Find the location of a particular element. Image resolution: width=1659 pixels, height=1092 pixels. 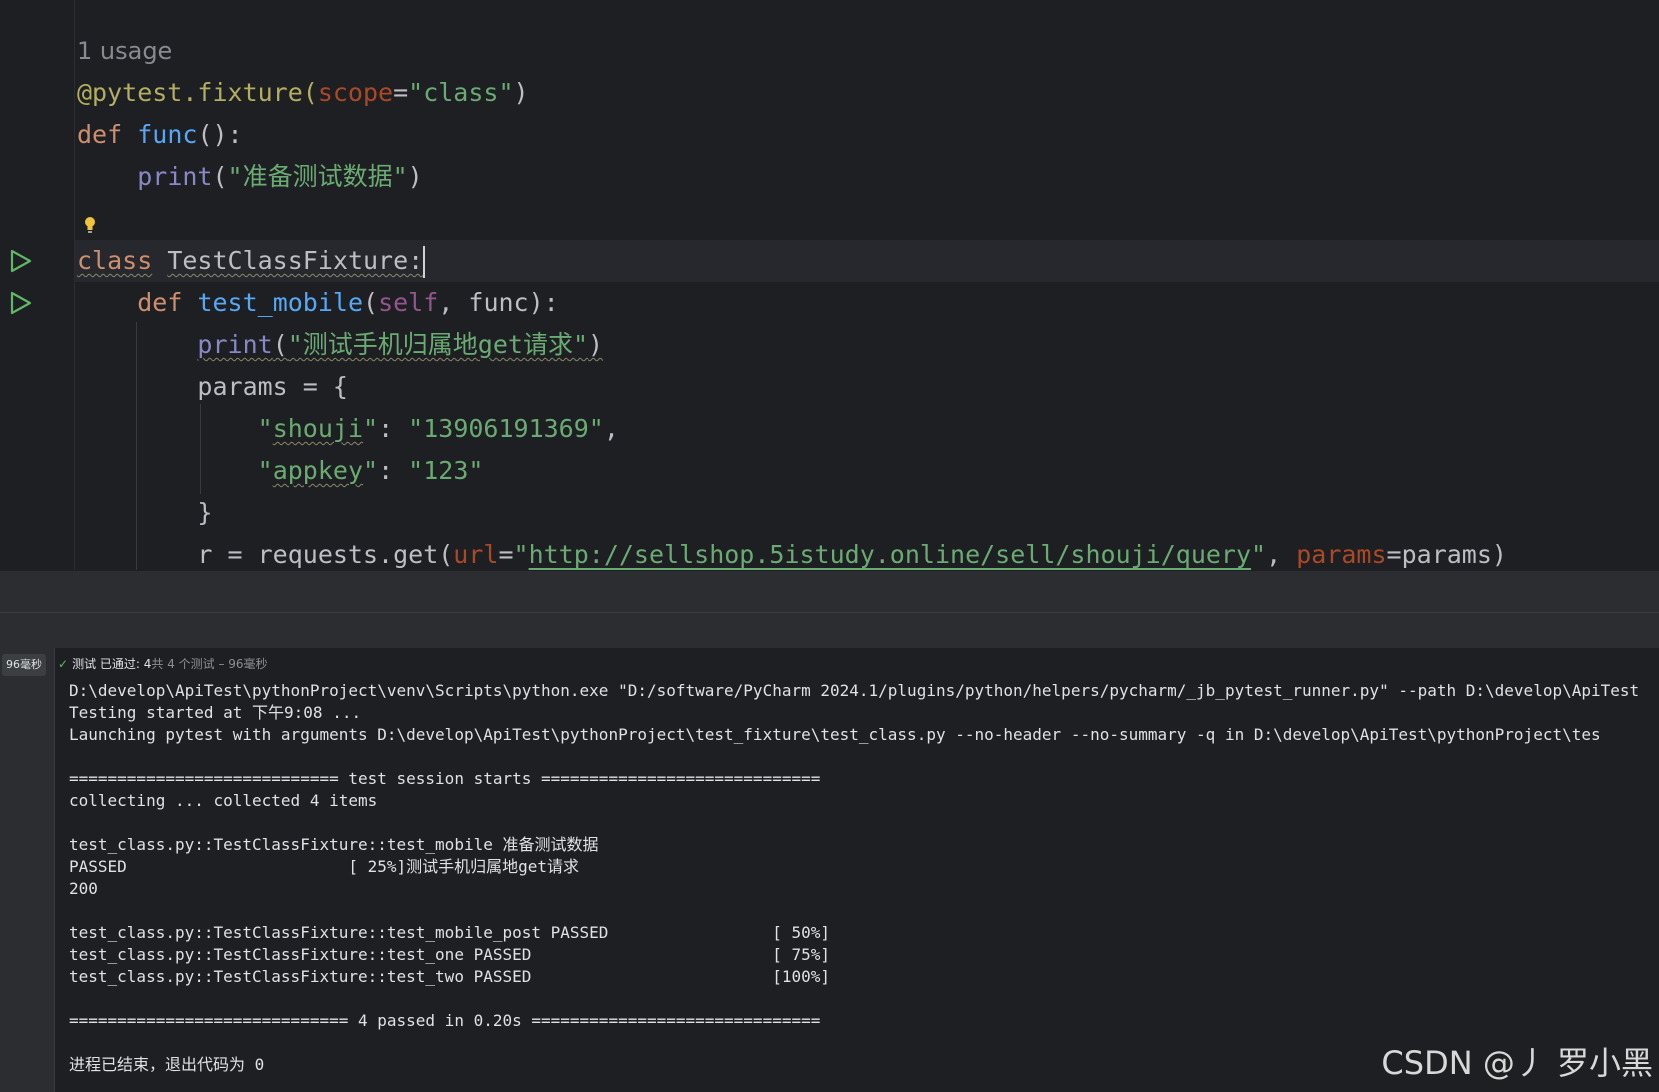

assignment: params = { is located at coordinates (272, 386).